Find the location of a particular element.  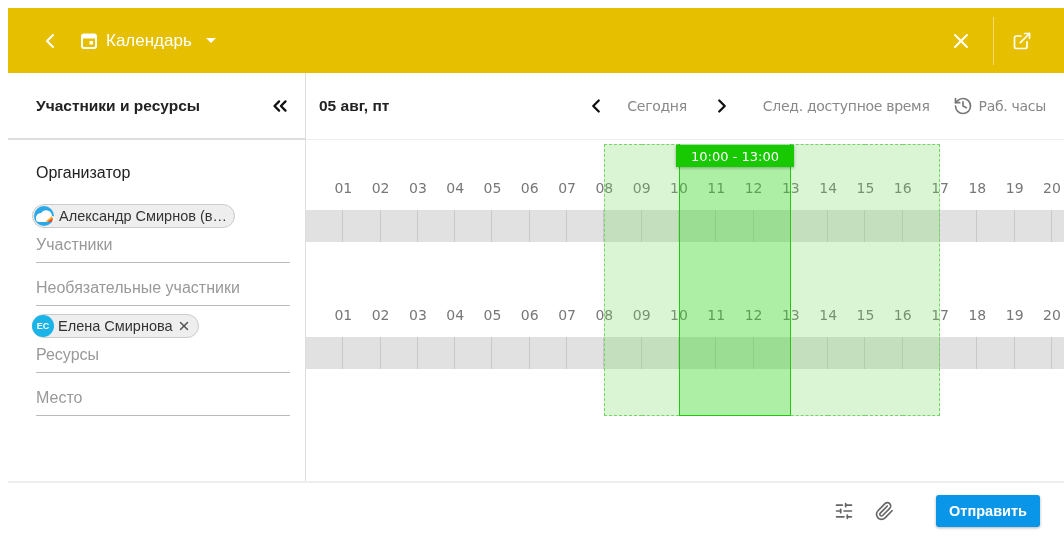

date-label: 05 авг, пт is located at coordinates (354, 106).